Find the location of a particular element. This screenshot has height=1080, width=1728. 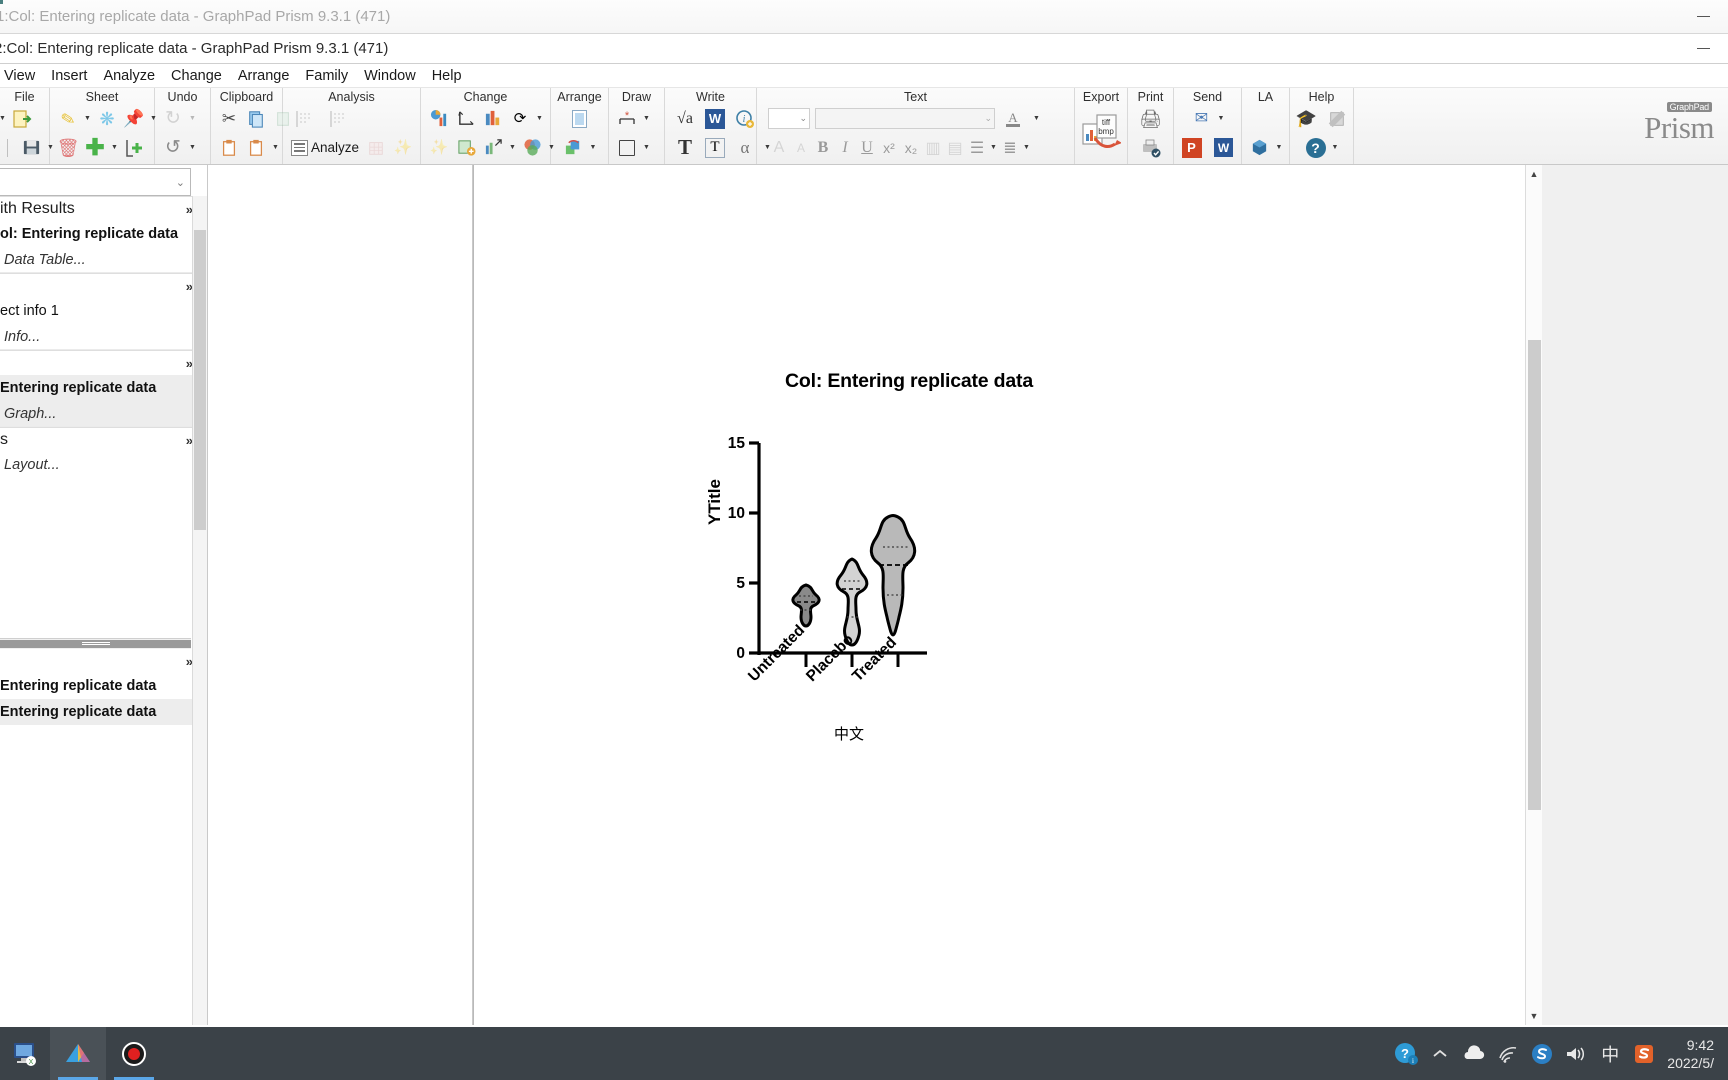

section-graphs-header: » is located at coordinates (103, 362).